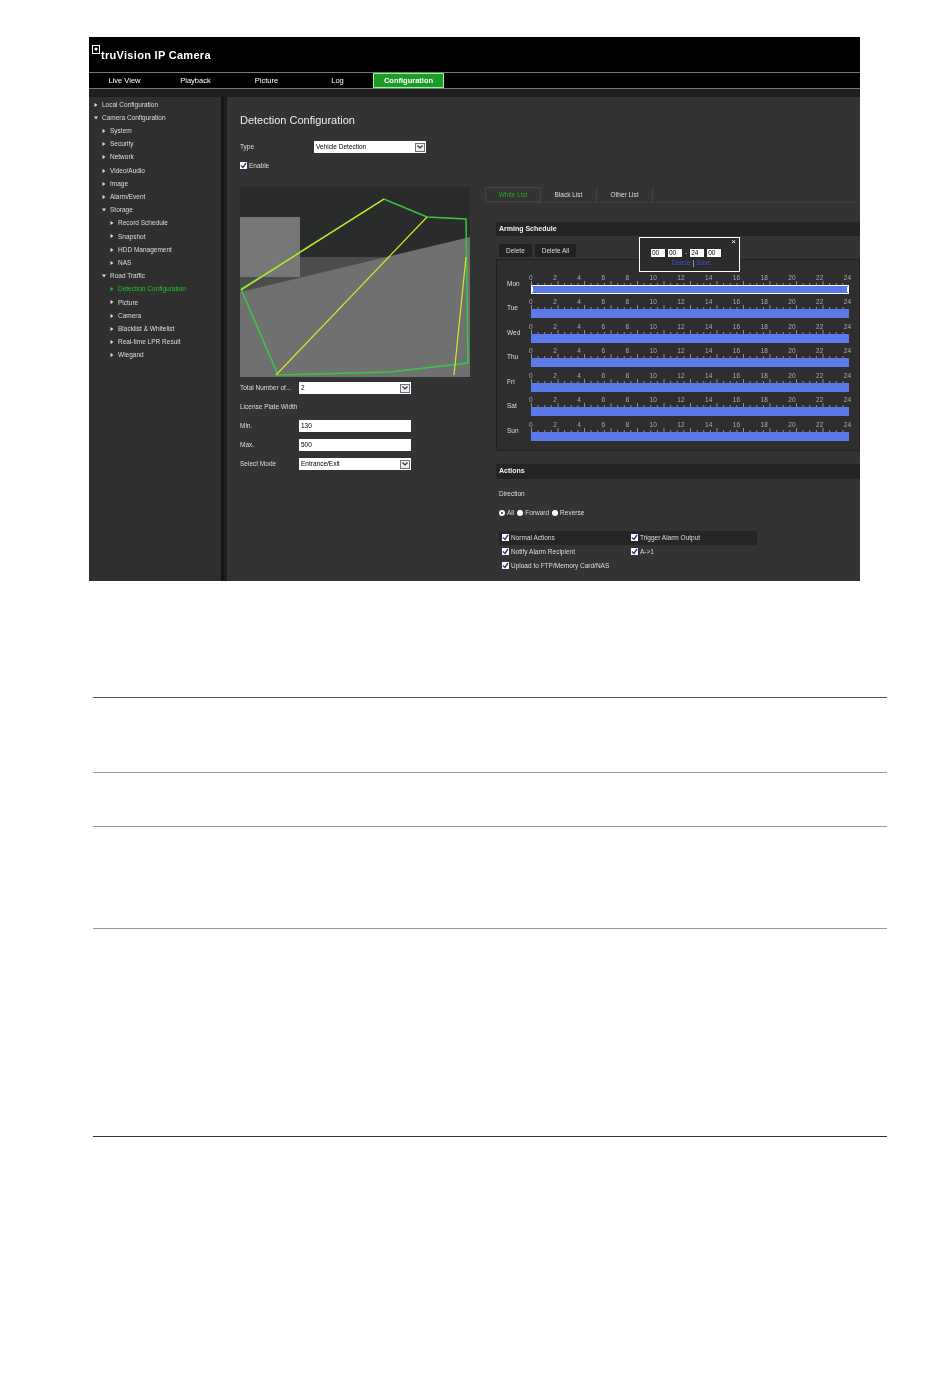 The height and width of the screenshot is (1386, 950). Describe the element at coordinates (690, 289) in the screenshot. I see `schedule-bar` at that location.